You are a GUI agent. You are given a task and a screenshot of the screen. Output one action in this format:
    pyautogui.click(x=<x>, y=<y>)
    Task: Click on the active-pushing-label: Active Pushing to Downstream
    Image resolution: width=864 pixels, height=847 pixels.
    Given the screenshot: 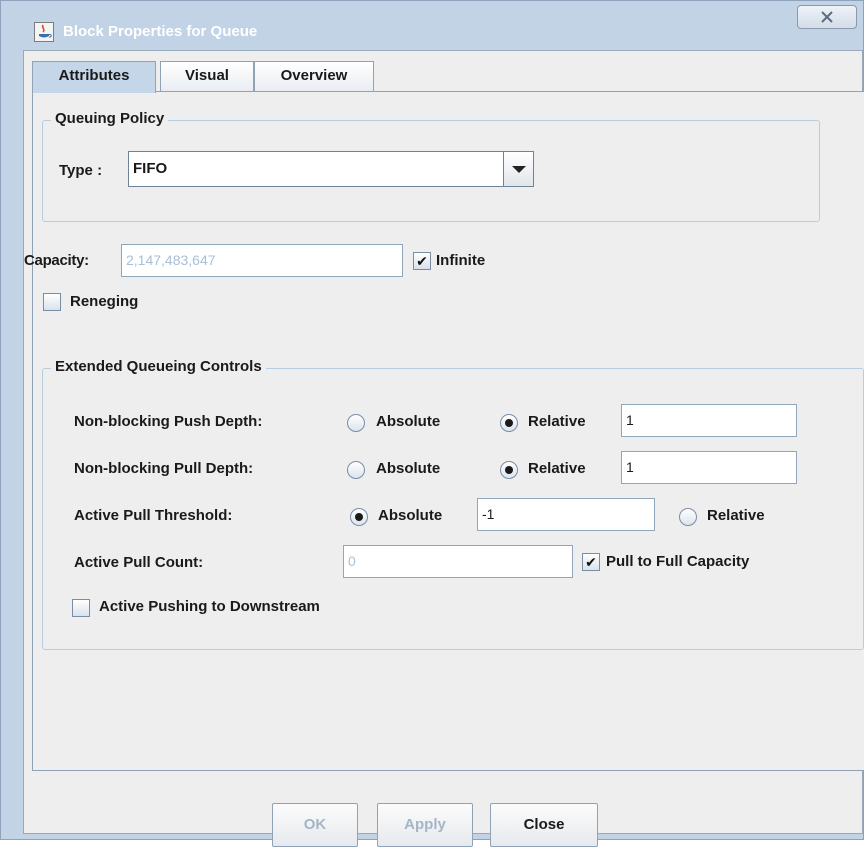 What is the action you would take?
    pyautogui.click(x=209, y=606)
    